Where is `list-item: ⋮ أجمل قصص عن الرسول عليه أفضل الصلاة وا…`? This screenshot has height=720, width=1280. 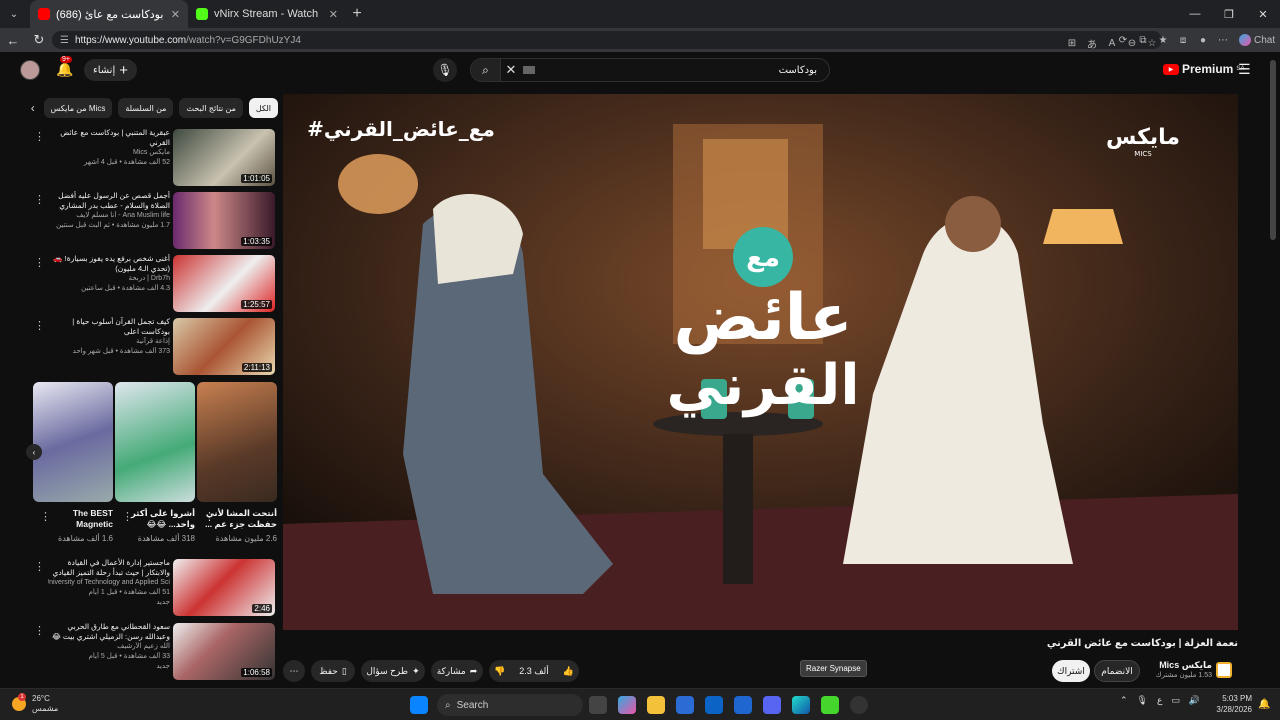
list-item: ⋮ أجمل قصص عن الرسول عليه أفضل الصلاة وا… is located at coordinates (153, 220).